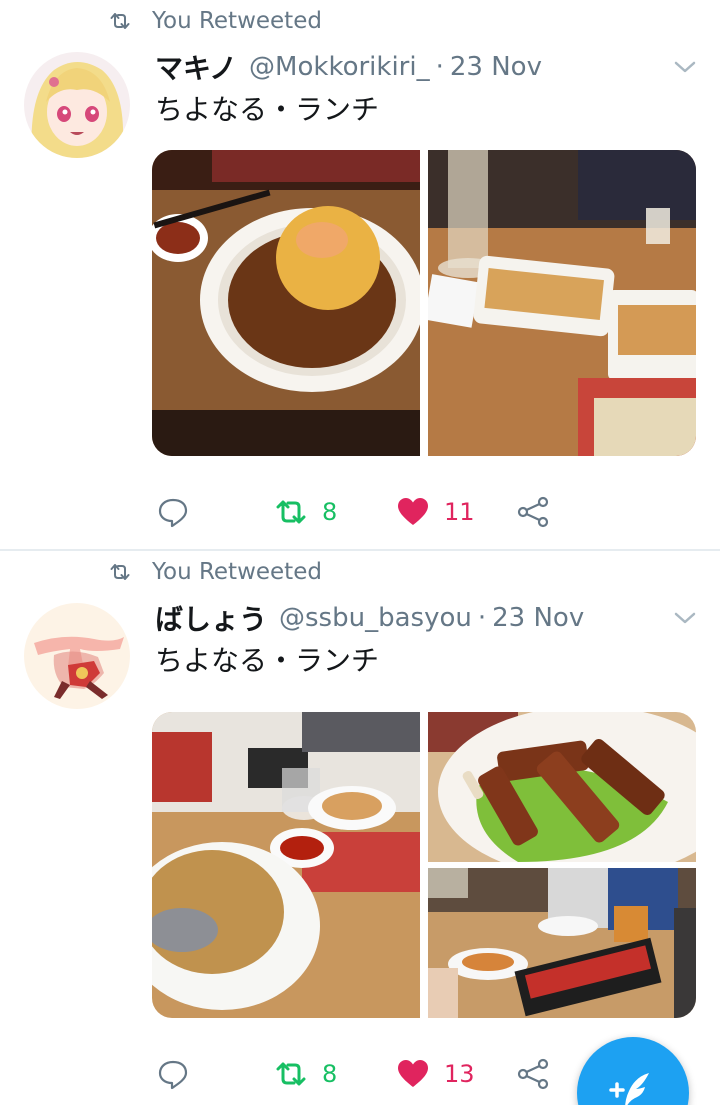 This screenshot has height=1105, width=720. What do you see at coordinates (362, 512) in the screenshot?
I see `tweet-actions: 8 11` at bounding box center [362, 512].